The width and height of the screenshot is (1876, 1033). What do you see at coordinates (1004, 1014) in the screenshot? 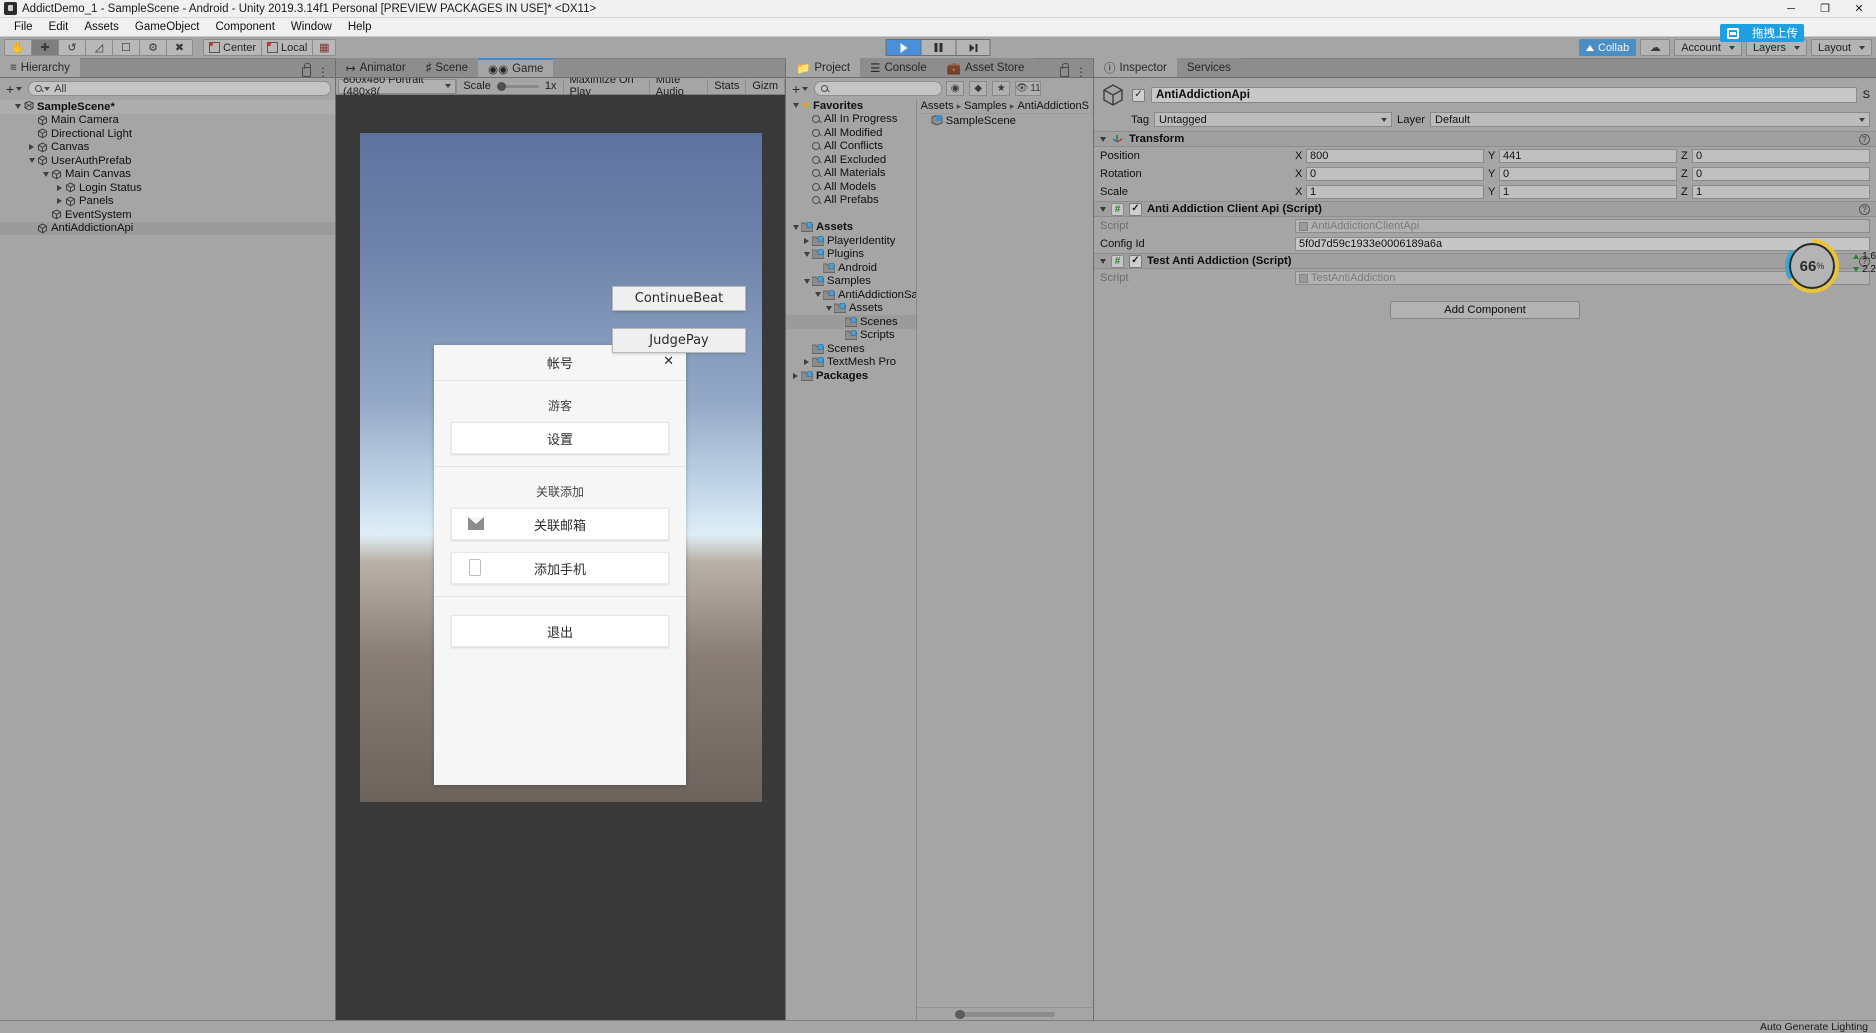
I see `scrollbar-track` at bounding box center [1004, 1014].